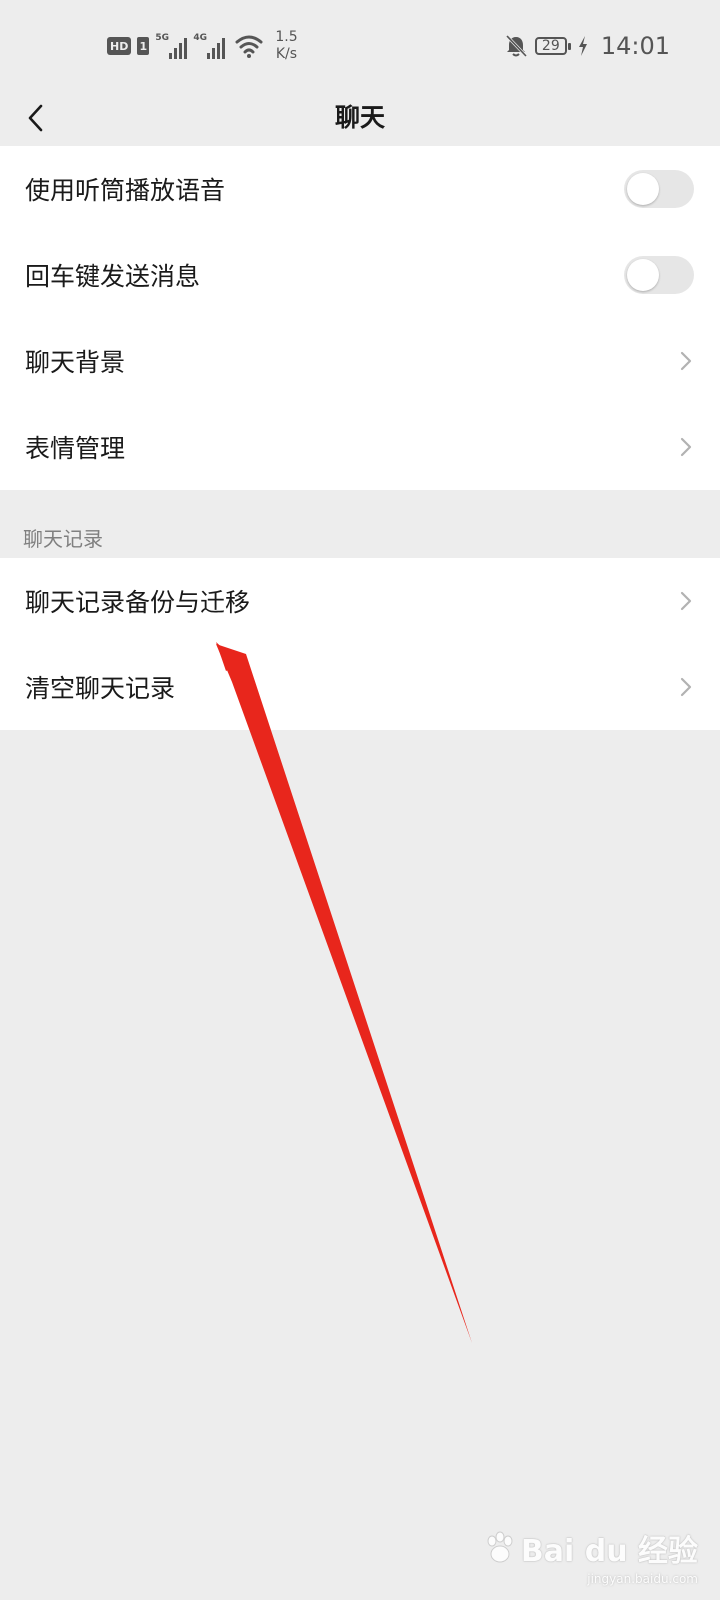  What do you see at coordinates (360, 601) in the screenshot?
I see `setting-row-backup-migrate: 聊天记录备份与迁移` at bounding box center [360, 601].